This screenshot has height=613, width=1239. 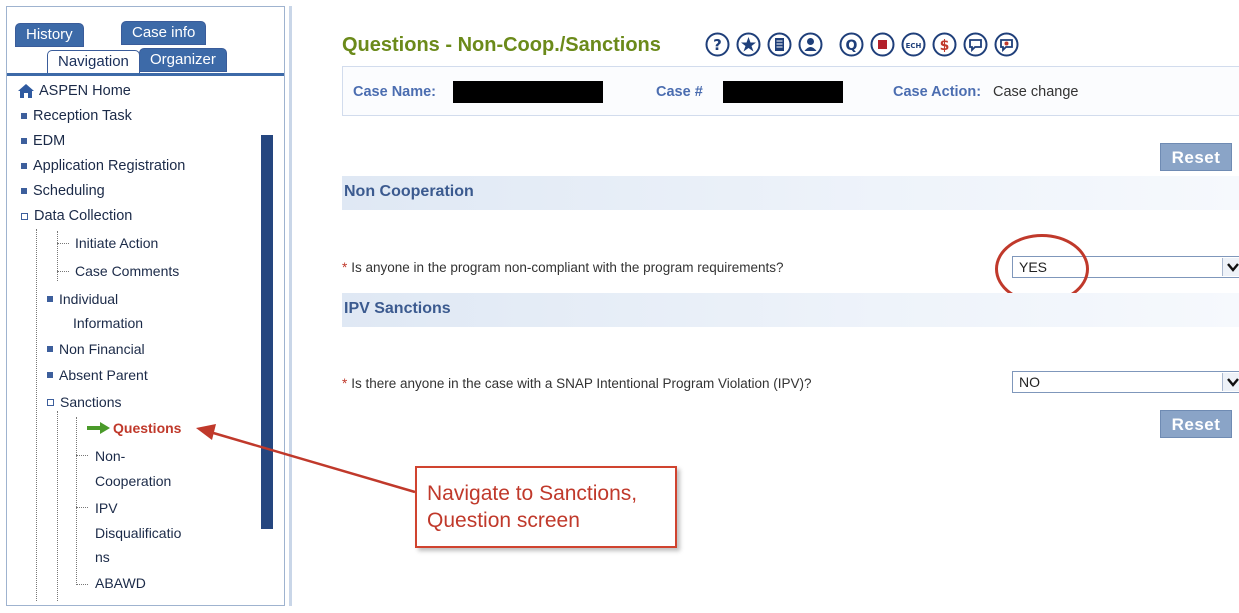 I want to click on callout-line-2: Question screen, so click(x=503, y=520).